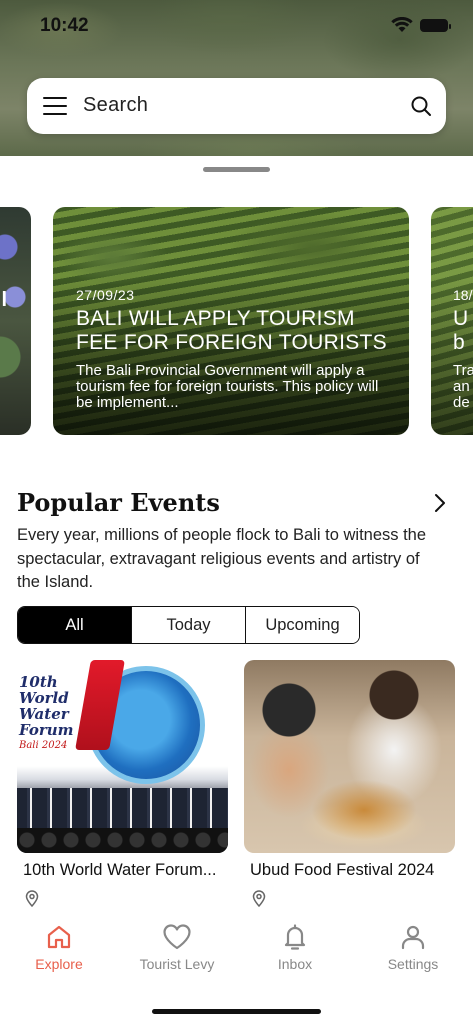  Describe the element at coordinates (452, 321) in the screenshot. I see `news-card-next: 18/ U b Tra an de` at that location.